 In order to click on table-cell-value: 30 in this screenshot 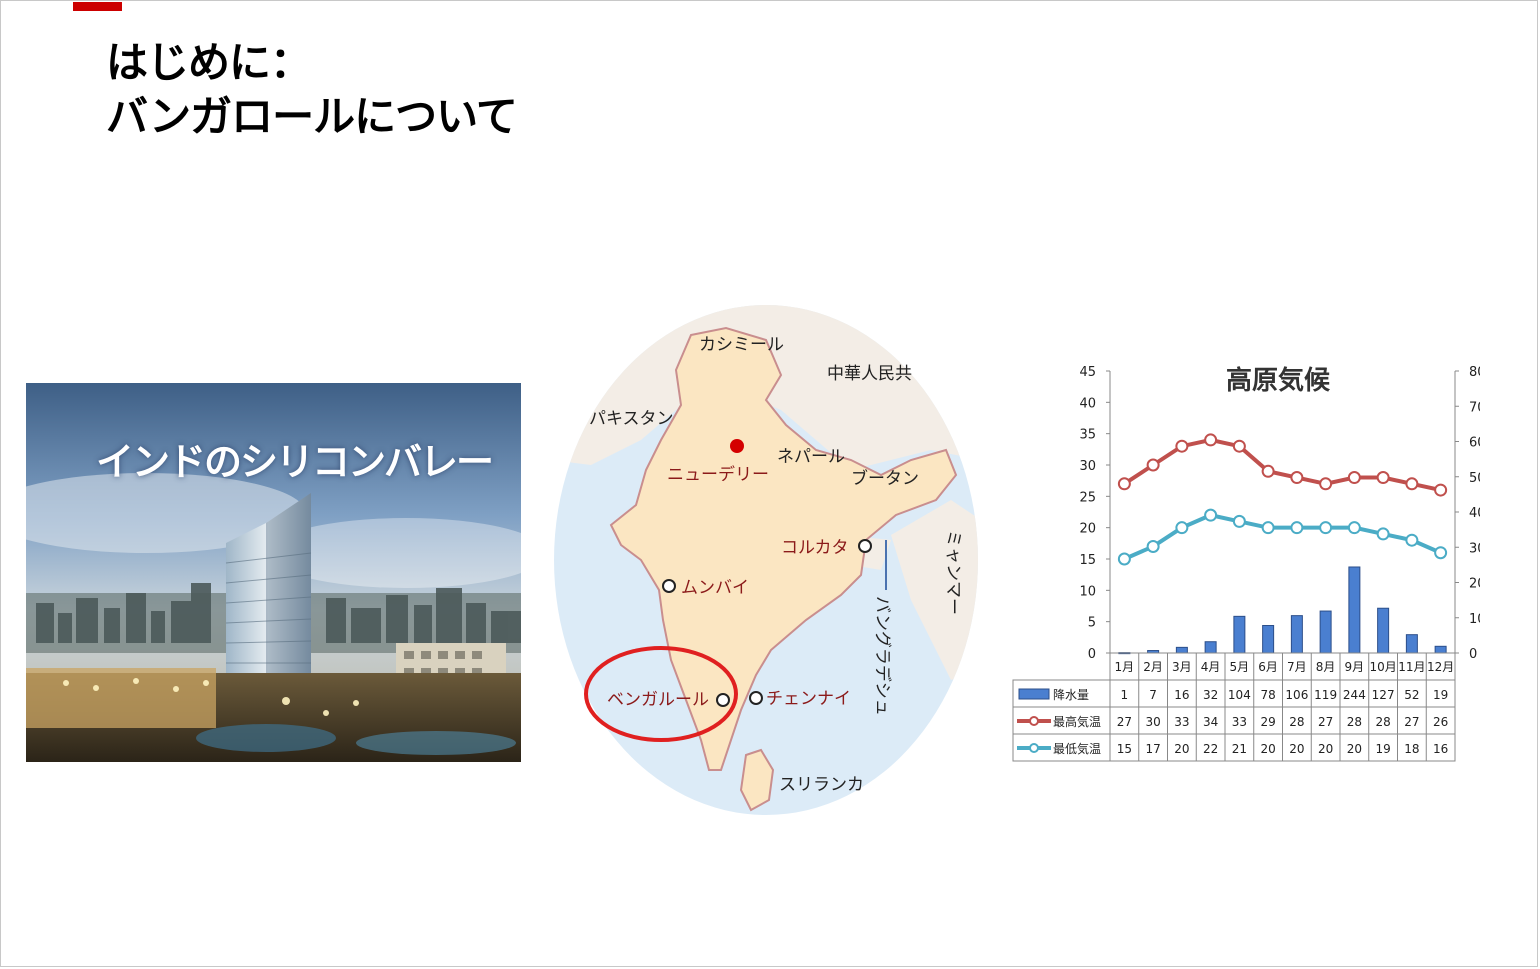, I will do `click(1152, 722)`.